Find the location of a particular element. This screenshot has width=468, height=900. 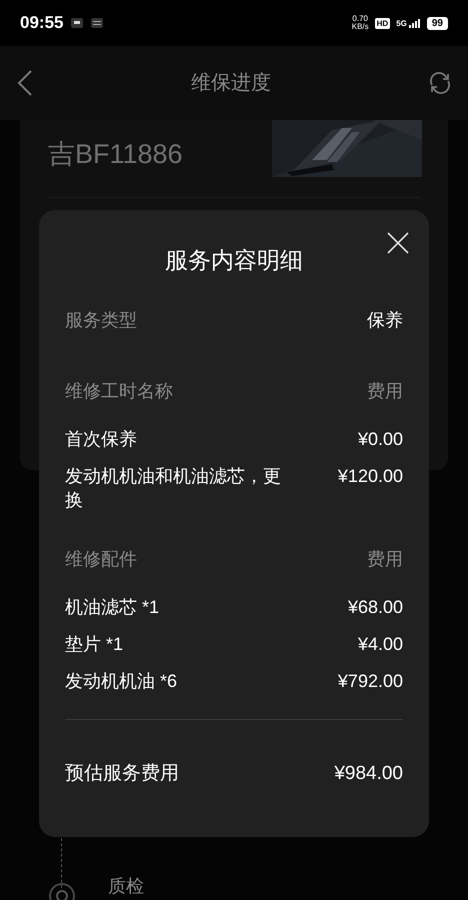

step-label: 质检 is located at coordinates (126, 886).